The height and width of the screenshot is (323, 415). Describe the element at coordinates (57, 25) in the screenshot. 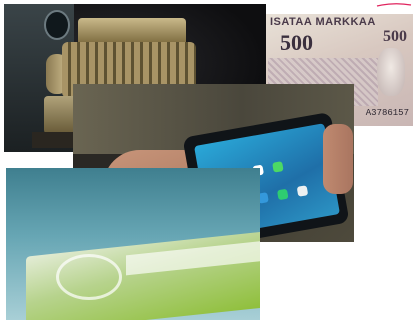

I see `wall-dial` at that location.